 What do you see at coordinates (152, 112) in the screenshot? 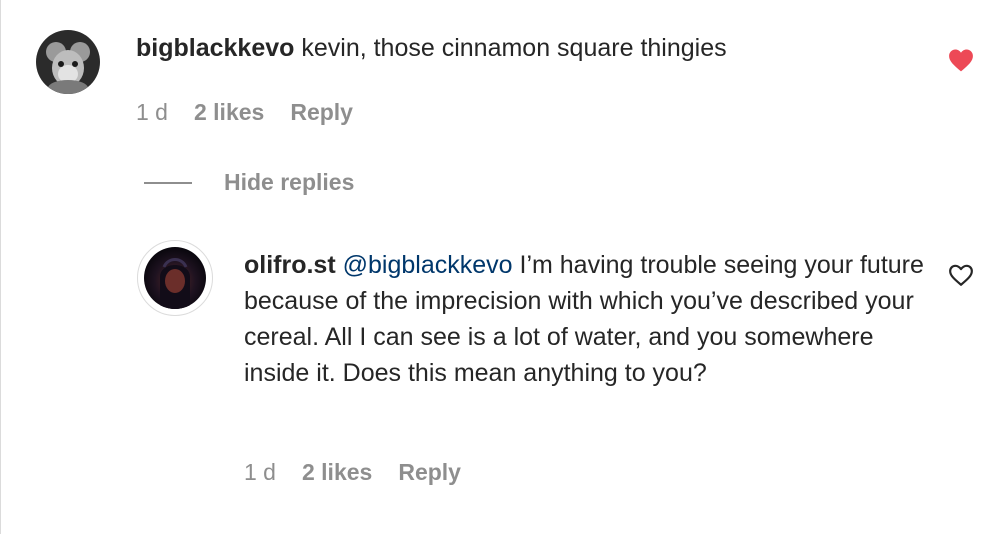
I see `comment-time: 1 d` at bounding box center [152, 112].